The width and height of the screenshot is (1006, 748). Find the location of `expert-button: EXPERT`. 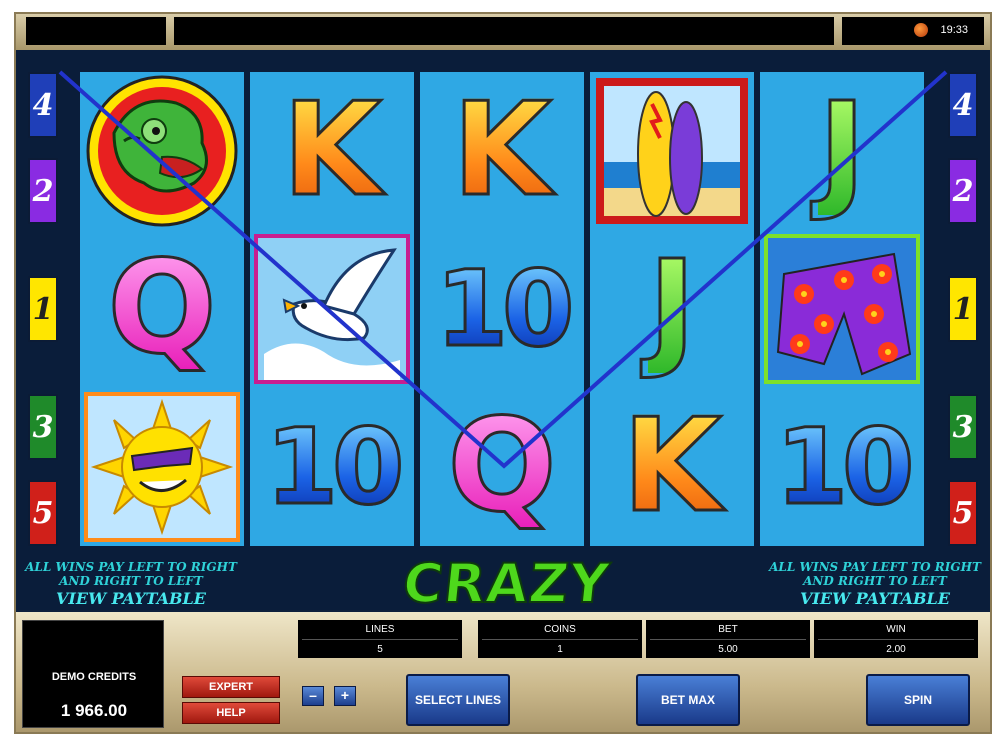

expert-button: EXPERT is located at coordinates (231, 687).